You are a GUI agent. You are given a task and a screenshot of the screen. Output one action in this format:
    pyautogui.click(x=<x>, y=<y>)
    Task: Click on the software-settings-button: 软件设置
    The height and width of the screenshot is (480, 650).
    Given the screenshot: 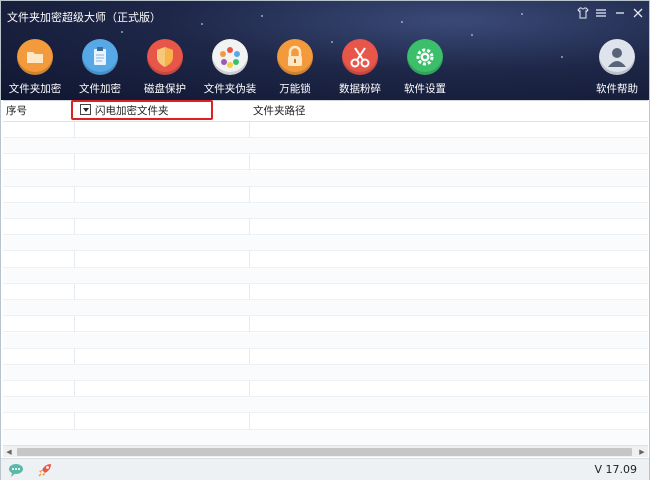 What is the action you would take?
    pyautogui.click(x=425, y=67)
    